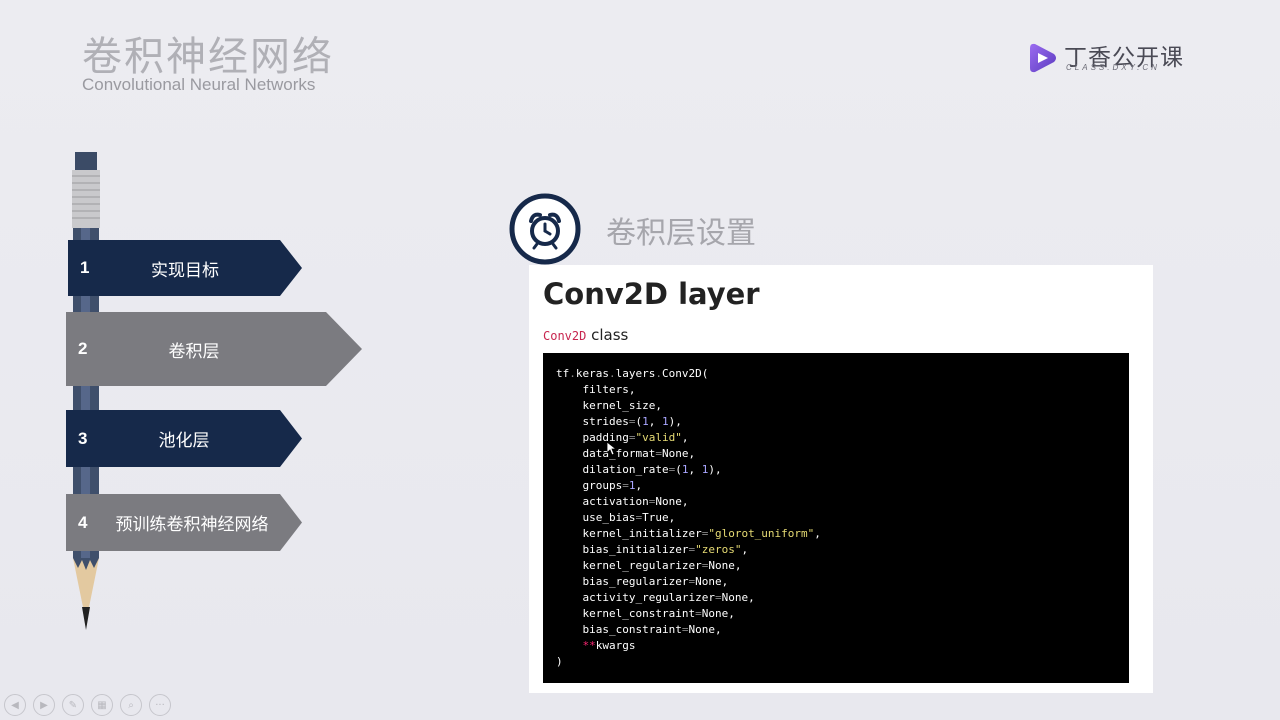 The width and height of the screenshot is (1280, 720). What do you see at coordinates (131, 705) in the screenshot?
I see `zoom-icon: ⌕` at bounding box center [131, 705].